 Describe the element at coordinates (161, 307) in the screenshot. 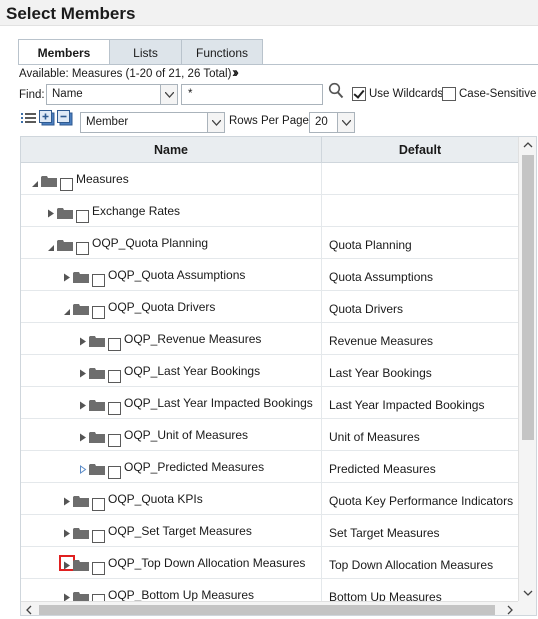

I see `member-name: OQP_Quota Drivers` at that location.